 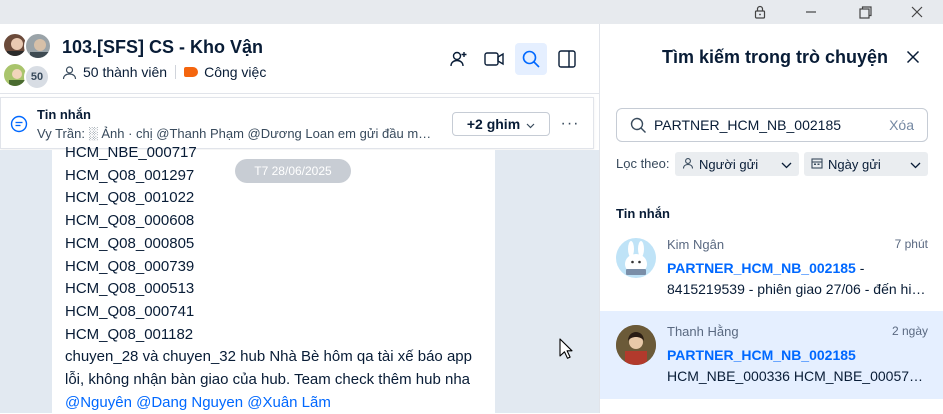 I want to click on message-line: HCM_Q08_000513, so click(x=130, y=289).